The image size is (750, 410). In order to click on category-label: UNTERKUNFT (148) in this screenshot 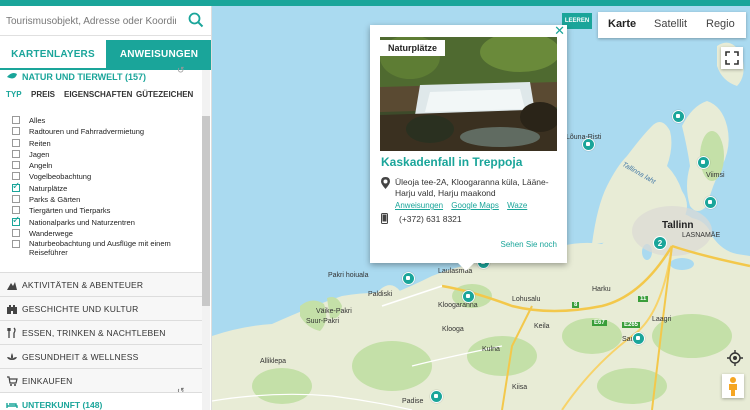, I will do `click(62, 405)`.